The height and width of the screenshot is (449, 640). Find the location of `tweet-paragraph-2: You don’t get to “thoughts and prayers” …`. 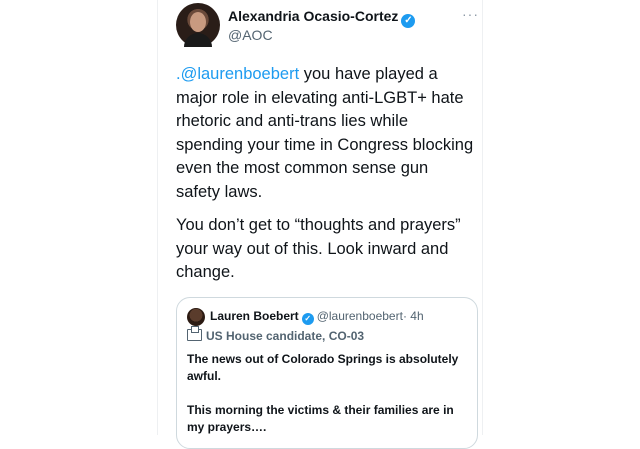

tweet-paragraph-2: You don’t get to “thoughts and prayers” … is located at coordinates (318, 248).